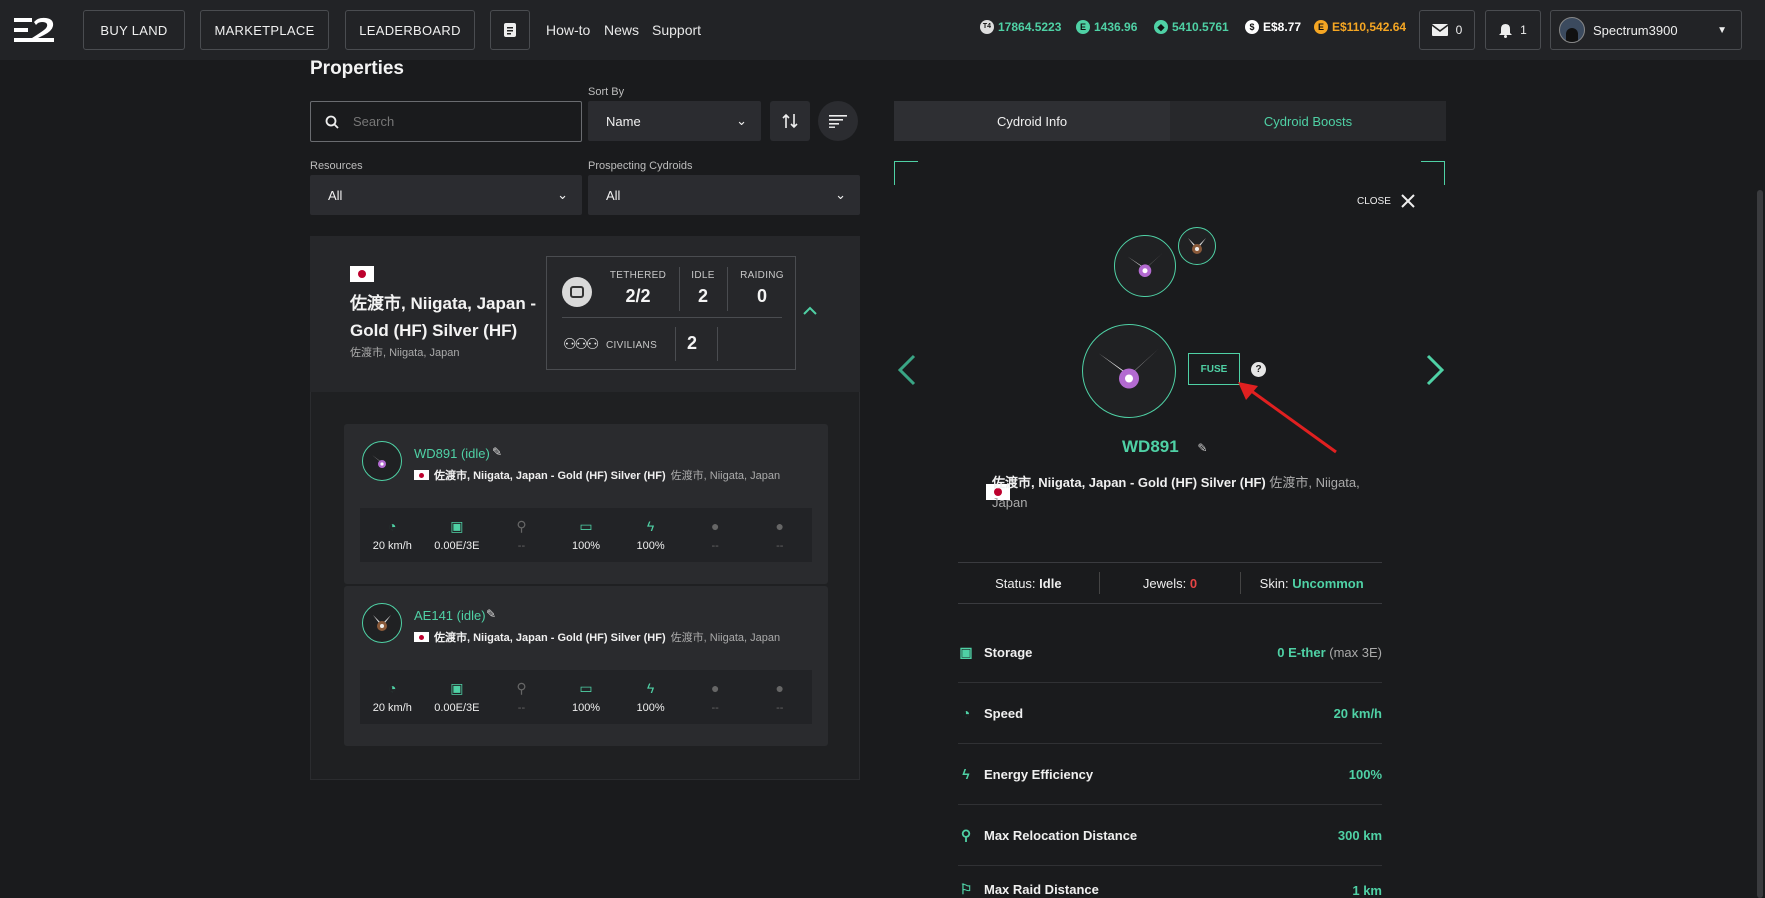 The image size is (1765, 898). What do you see at coordinates (676, 30) in the screenshot?
I see `nav-support-link: Support` at bounding box center [676, 30].